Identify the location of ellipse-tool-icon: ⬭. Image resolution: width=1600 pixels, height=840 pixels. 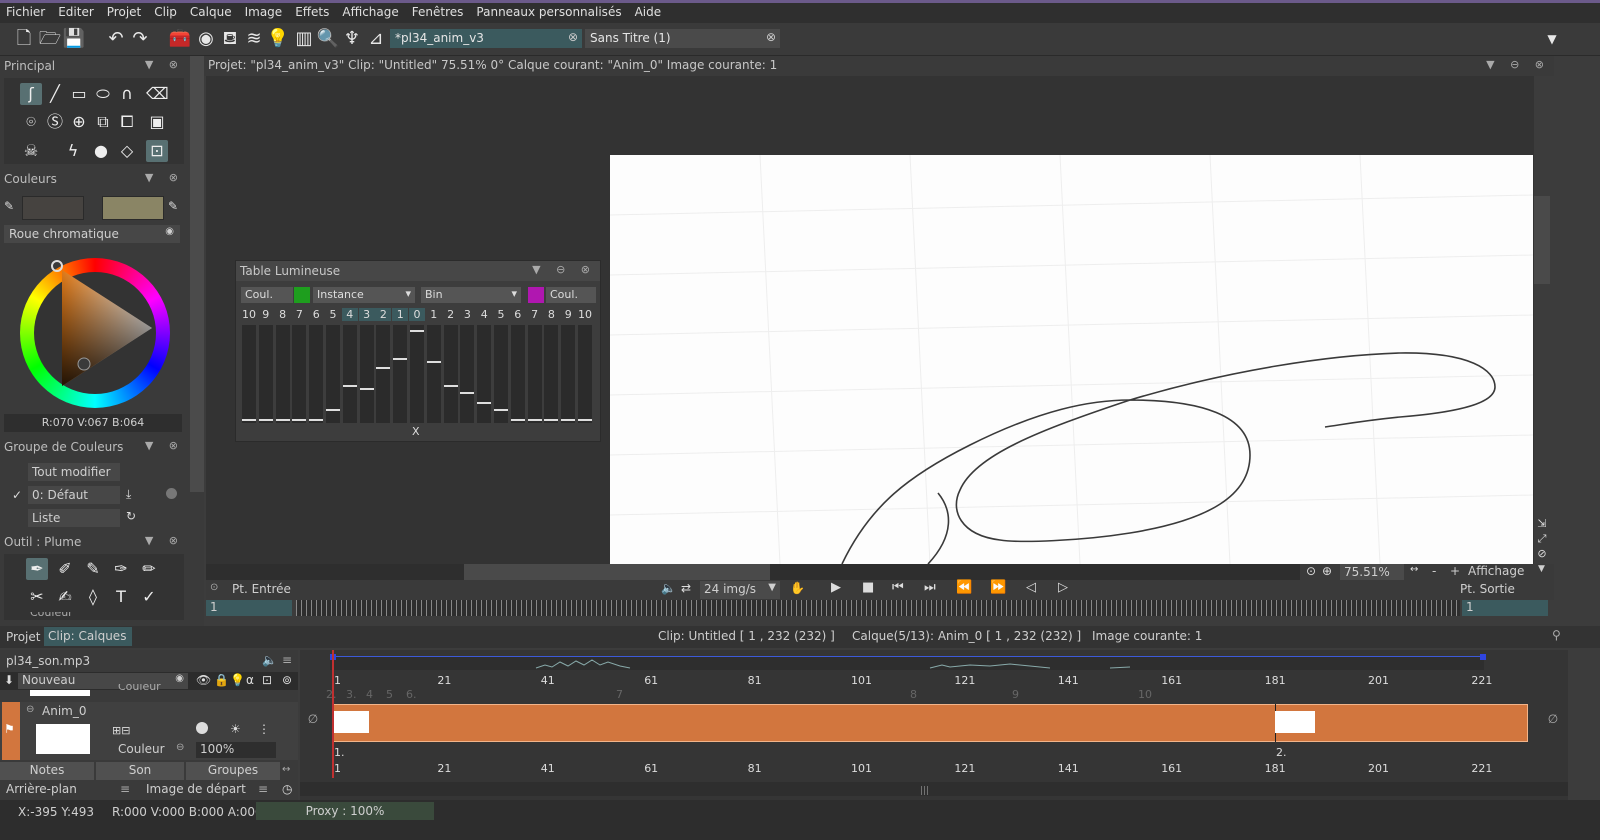
(103, 94).